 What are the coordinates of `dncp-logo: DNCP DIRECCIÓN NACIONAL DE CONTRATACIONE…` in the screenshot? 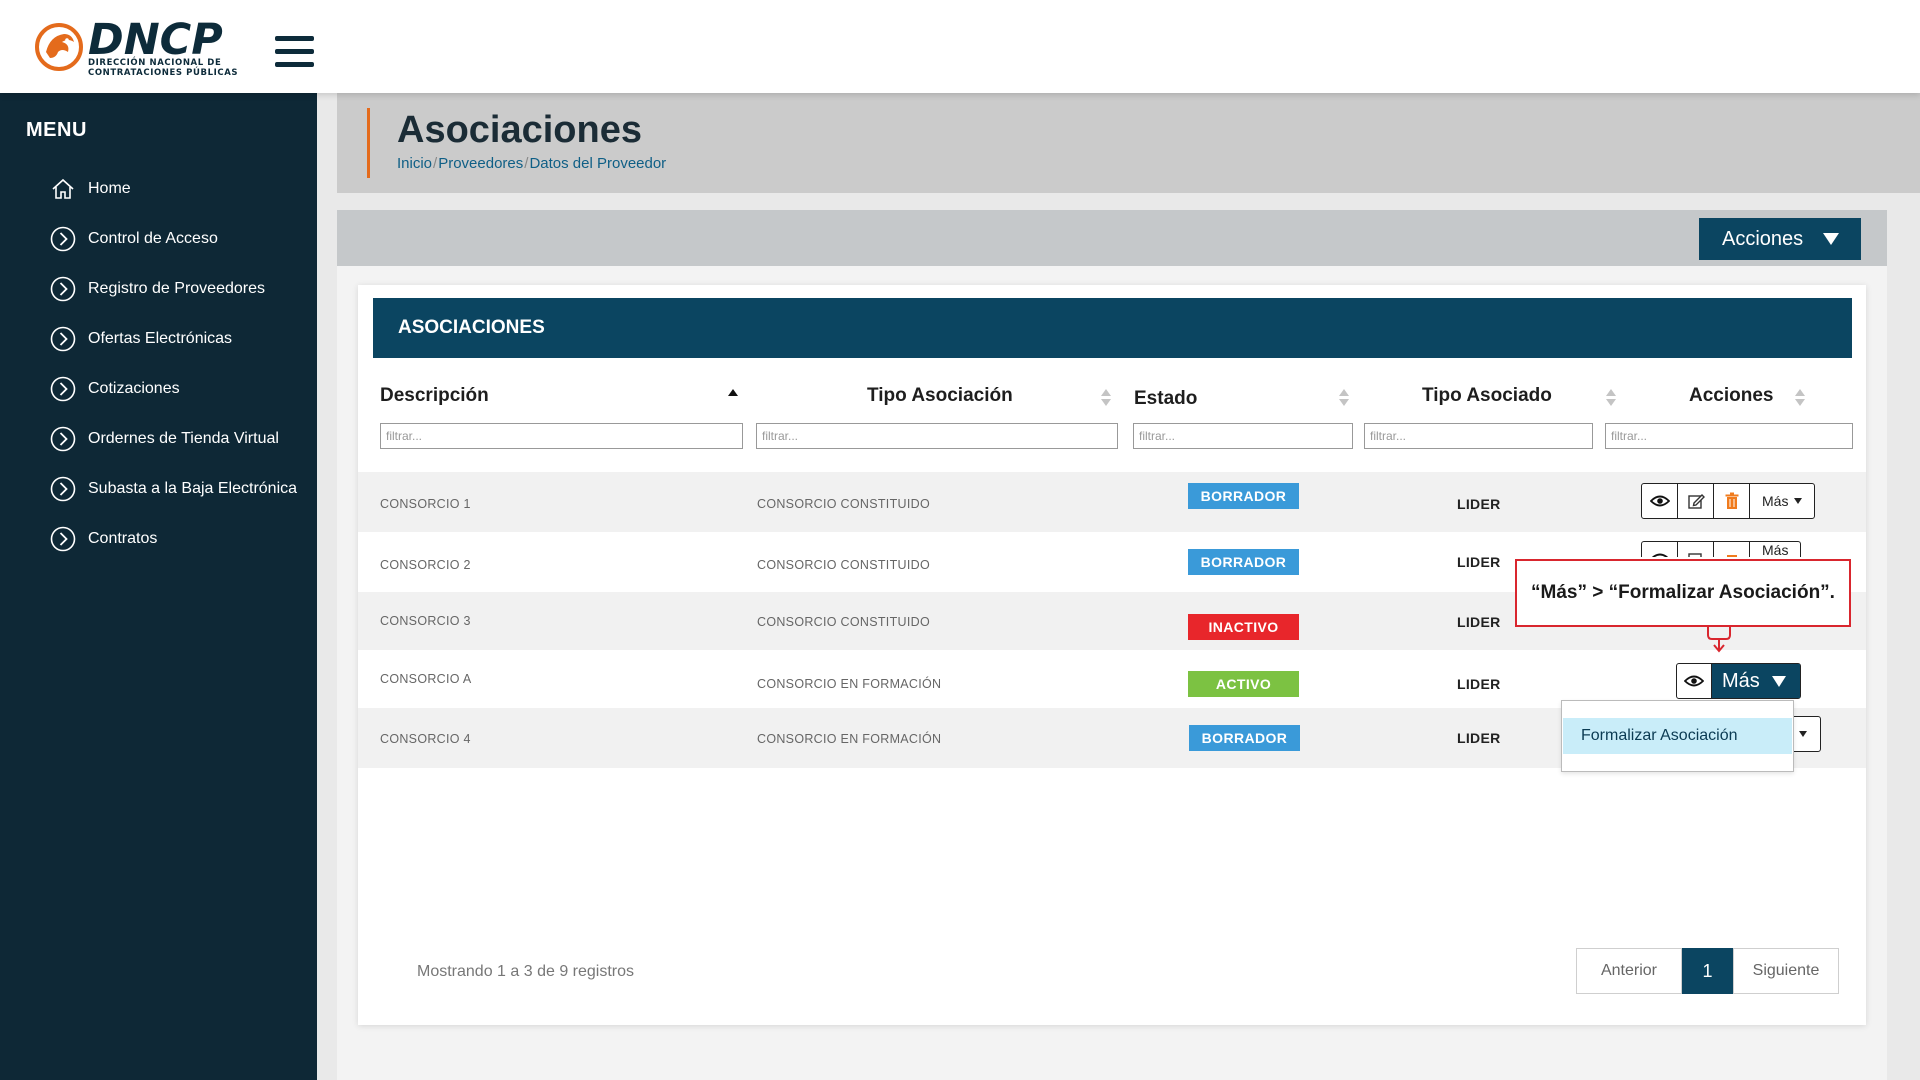 It's located at (136, 48).